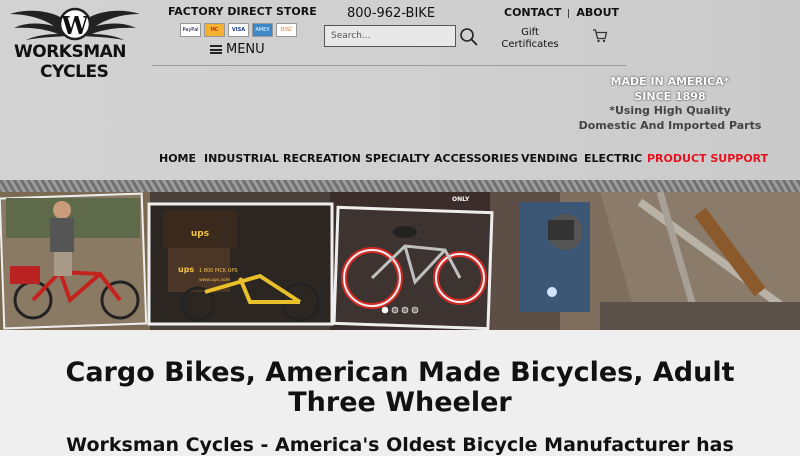 This screenshot has height=456, width=800. What do you see at coordinates (597, 12) in the screenshot?
I see `about-link: ABOUT` at bounding box center [597, 12].